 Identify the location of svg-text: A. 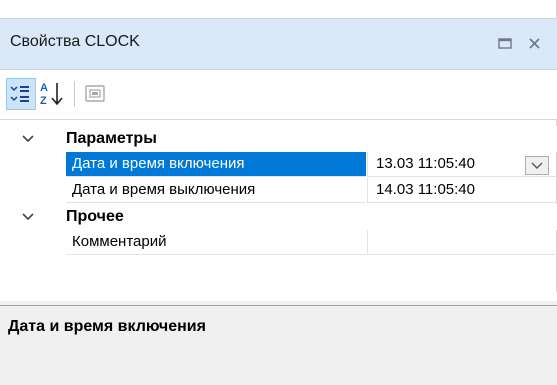
(44, 88).